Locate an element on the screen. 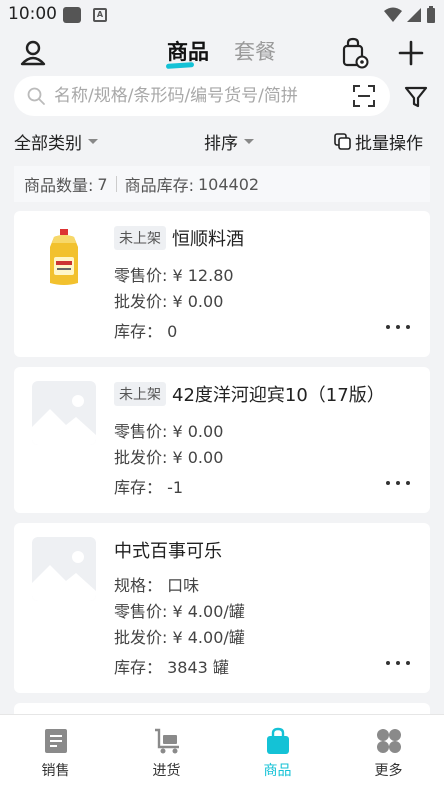 This screenshot has width=444, height=789. tab-more: 更多 is located at coordinates (388, 752).